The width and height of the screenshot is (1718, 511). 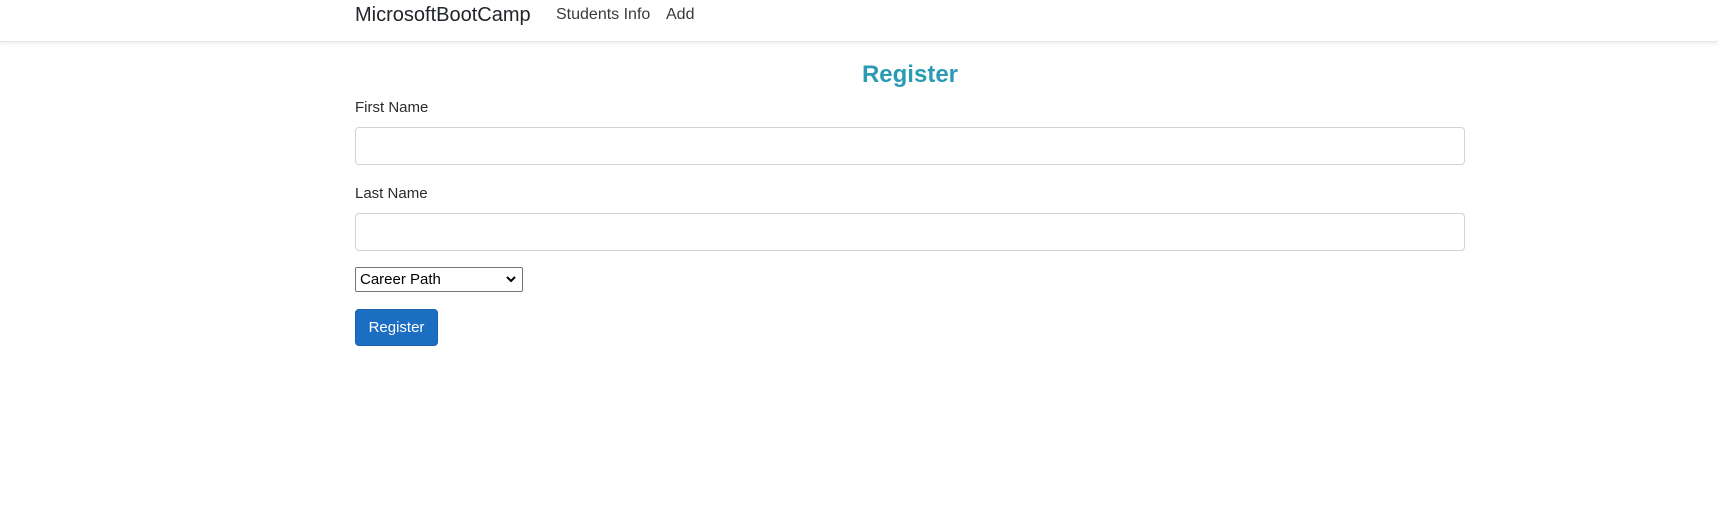 What do you see at coordinates (443, 15) in the screenshot?
I see `brand-link: MicrosoftBootCamp` at bounding box center [443, 15].